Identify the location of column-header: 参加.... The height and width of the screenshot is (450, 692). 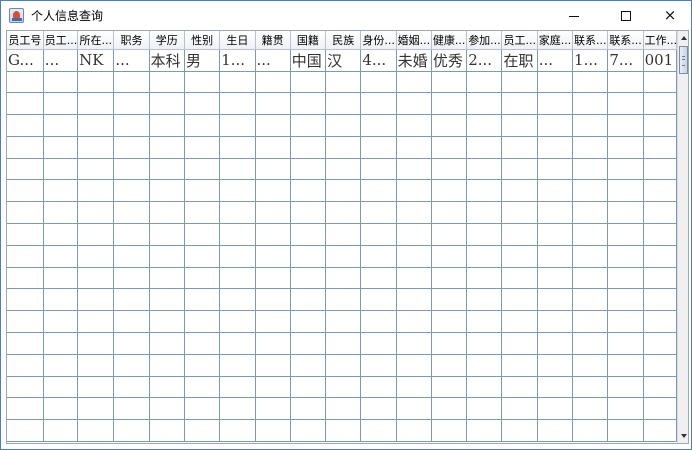
(484, 40).